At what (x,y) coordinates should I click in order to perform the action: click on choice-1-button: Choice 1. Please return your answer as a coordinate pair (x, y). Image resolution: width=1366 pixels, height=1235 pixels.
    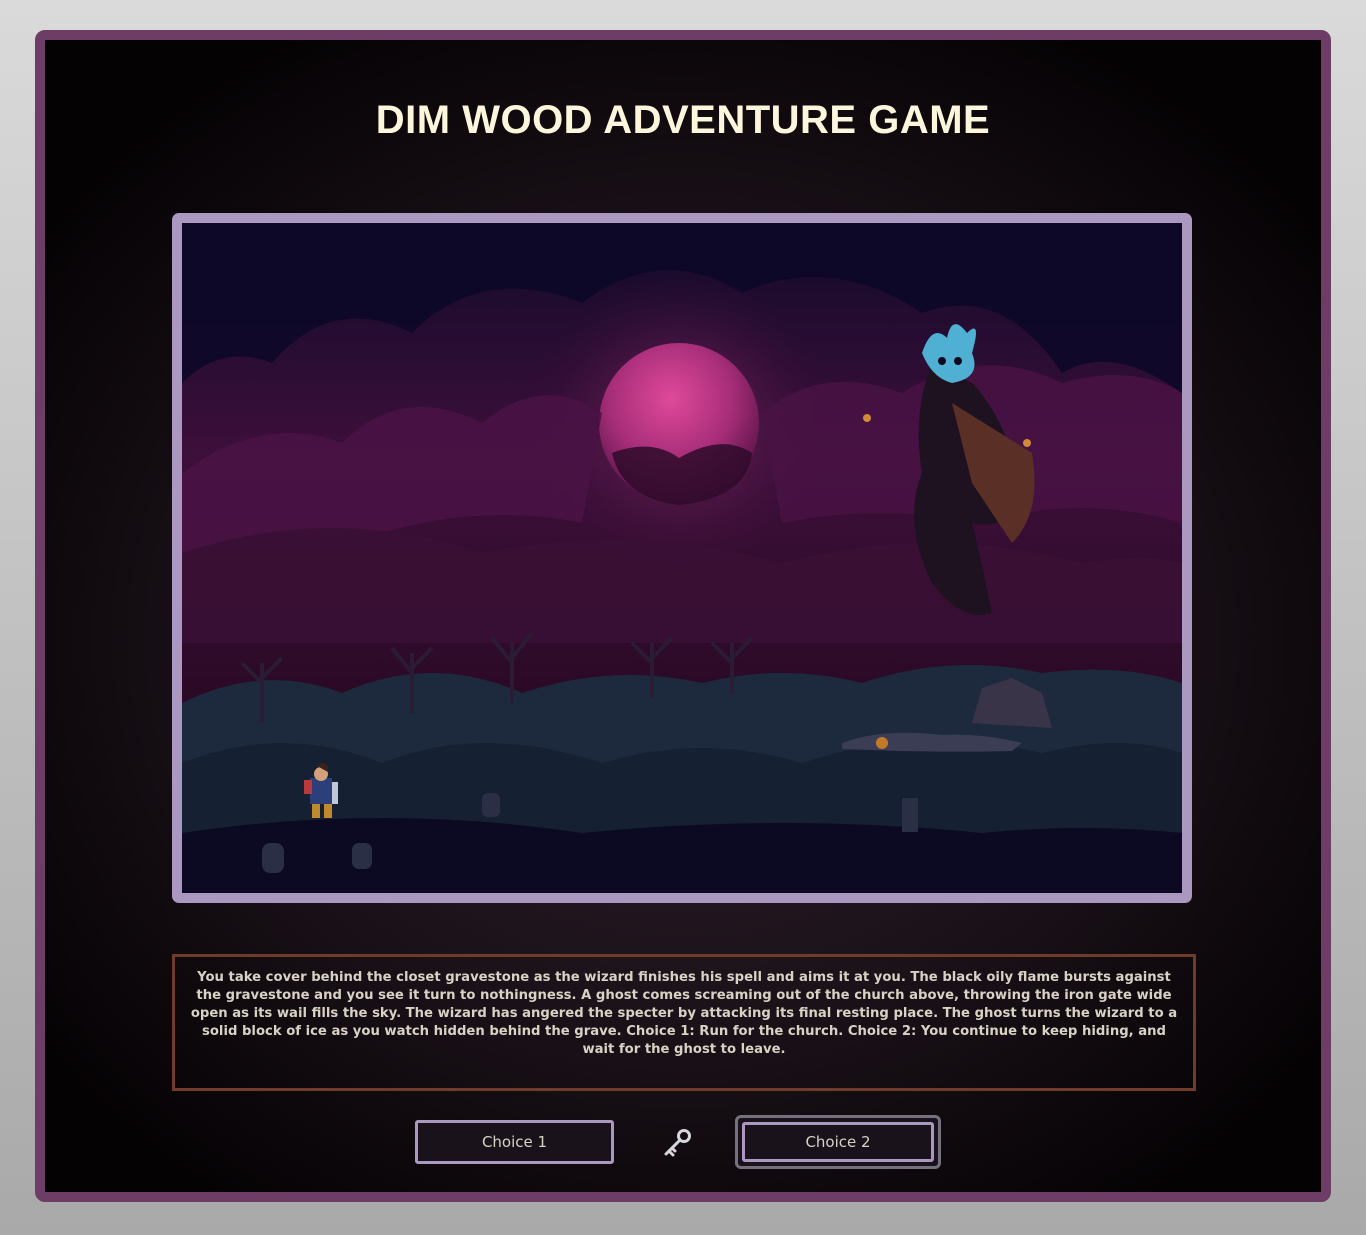
    Looking at the image, I should click on (514, 1142).